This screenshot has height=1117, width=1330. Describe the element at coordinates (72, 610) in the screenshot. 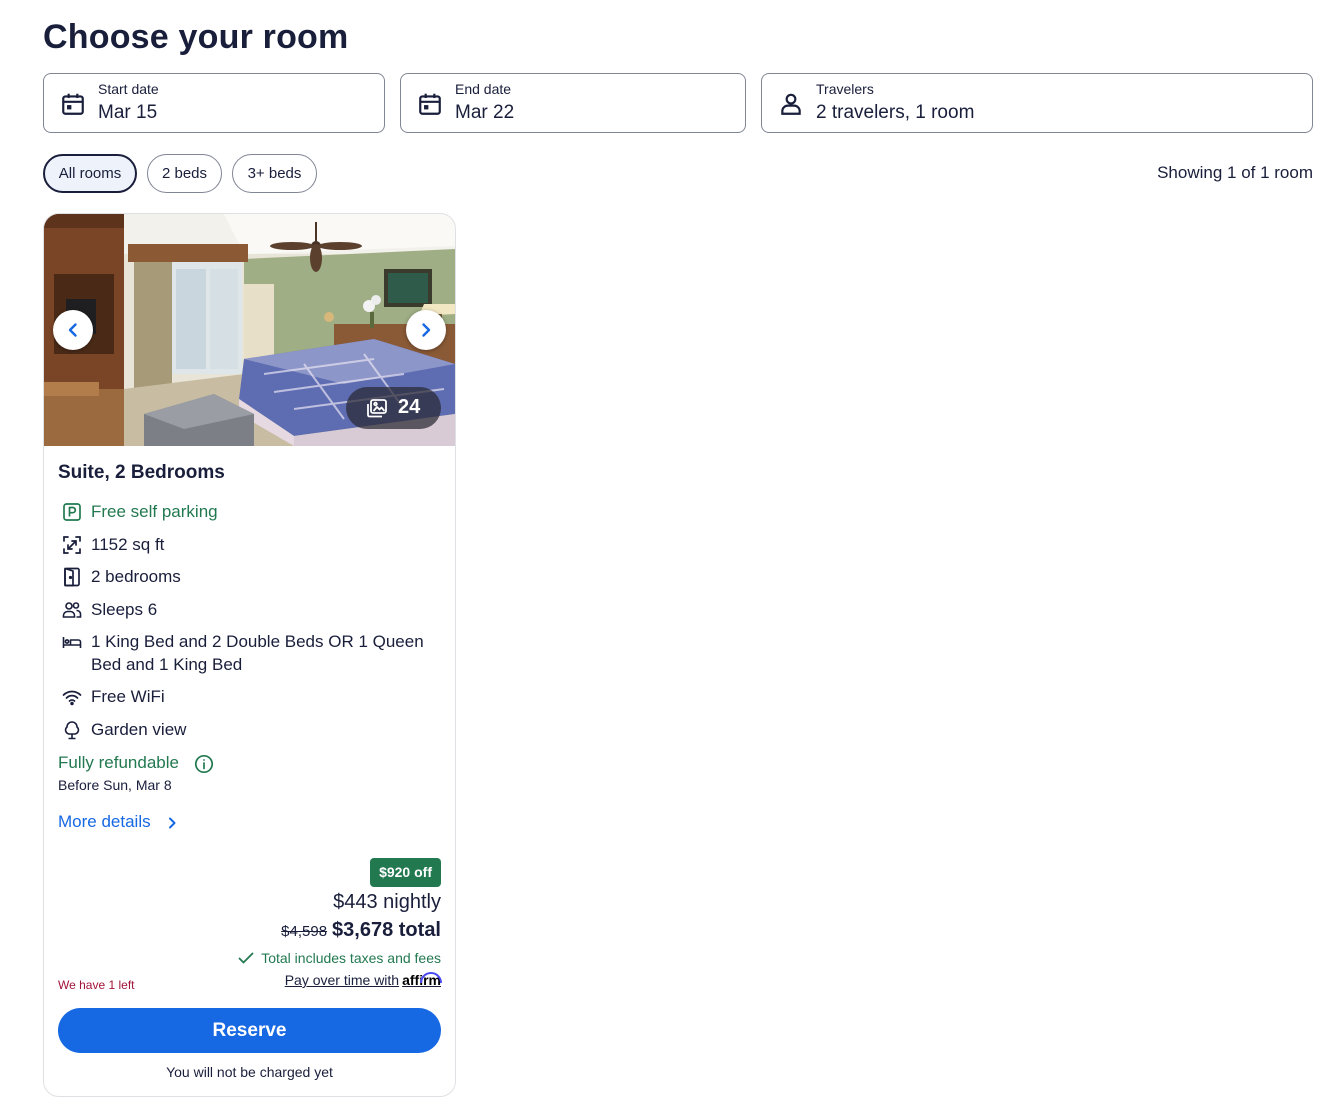

I see `people-icon` at that location.